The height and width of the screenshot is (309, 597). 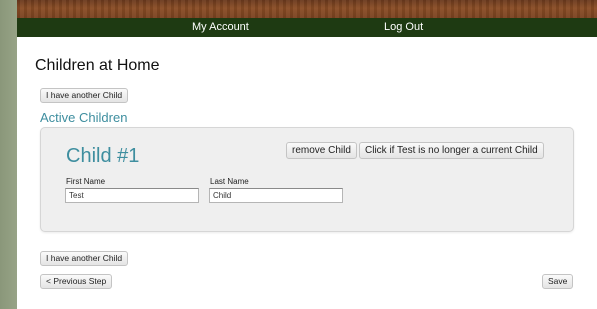 What do you see at coordinates (307, 9) in the screenshot?
I see `header-banner` at bounding box center [307, 9].